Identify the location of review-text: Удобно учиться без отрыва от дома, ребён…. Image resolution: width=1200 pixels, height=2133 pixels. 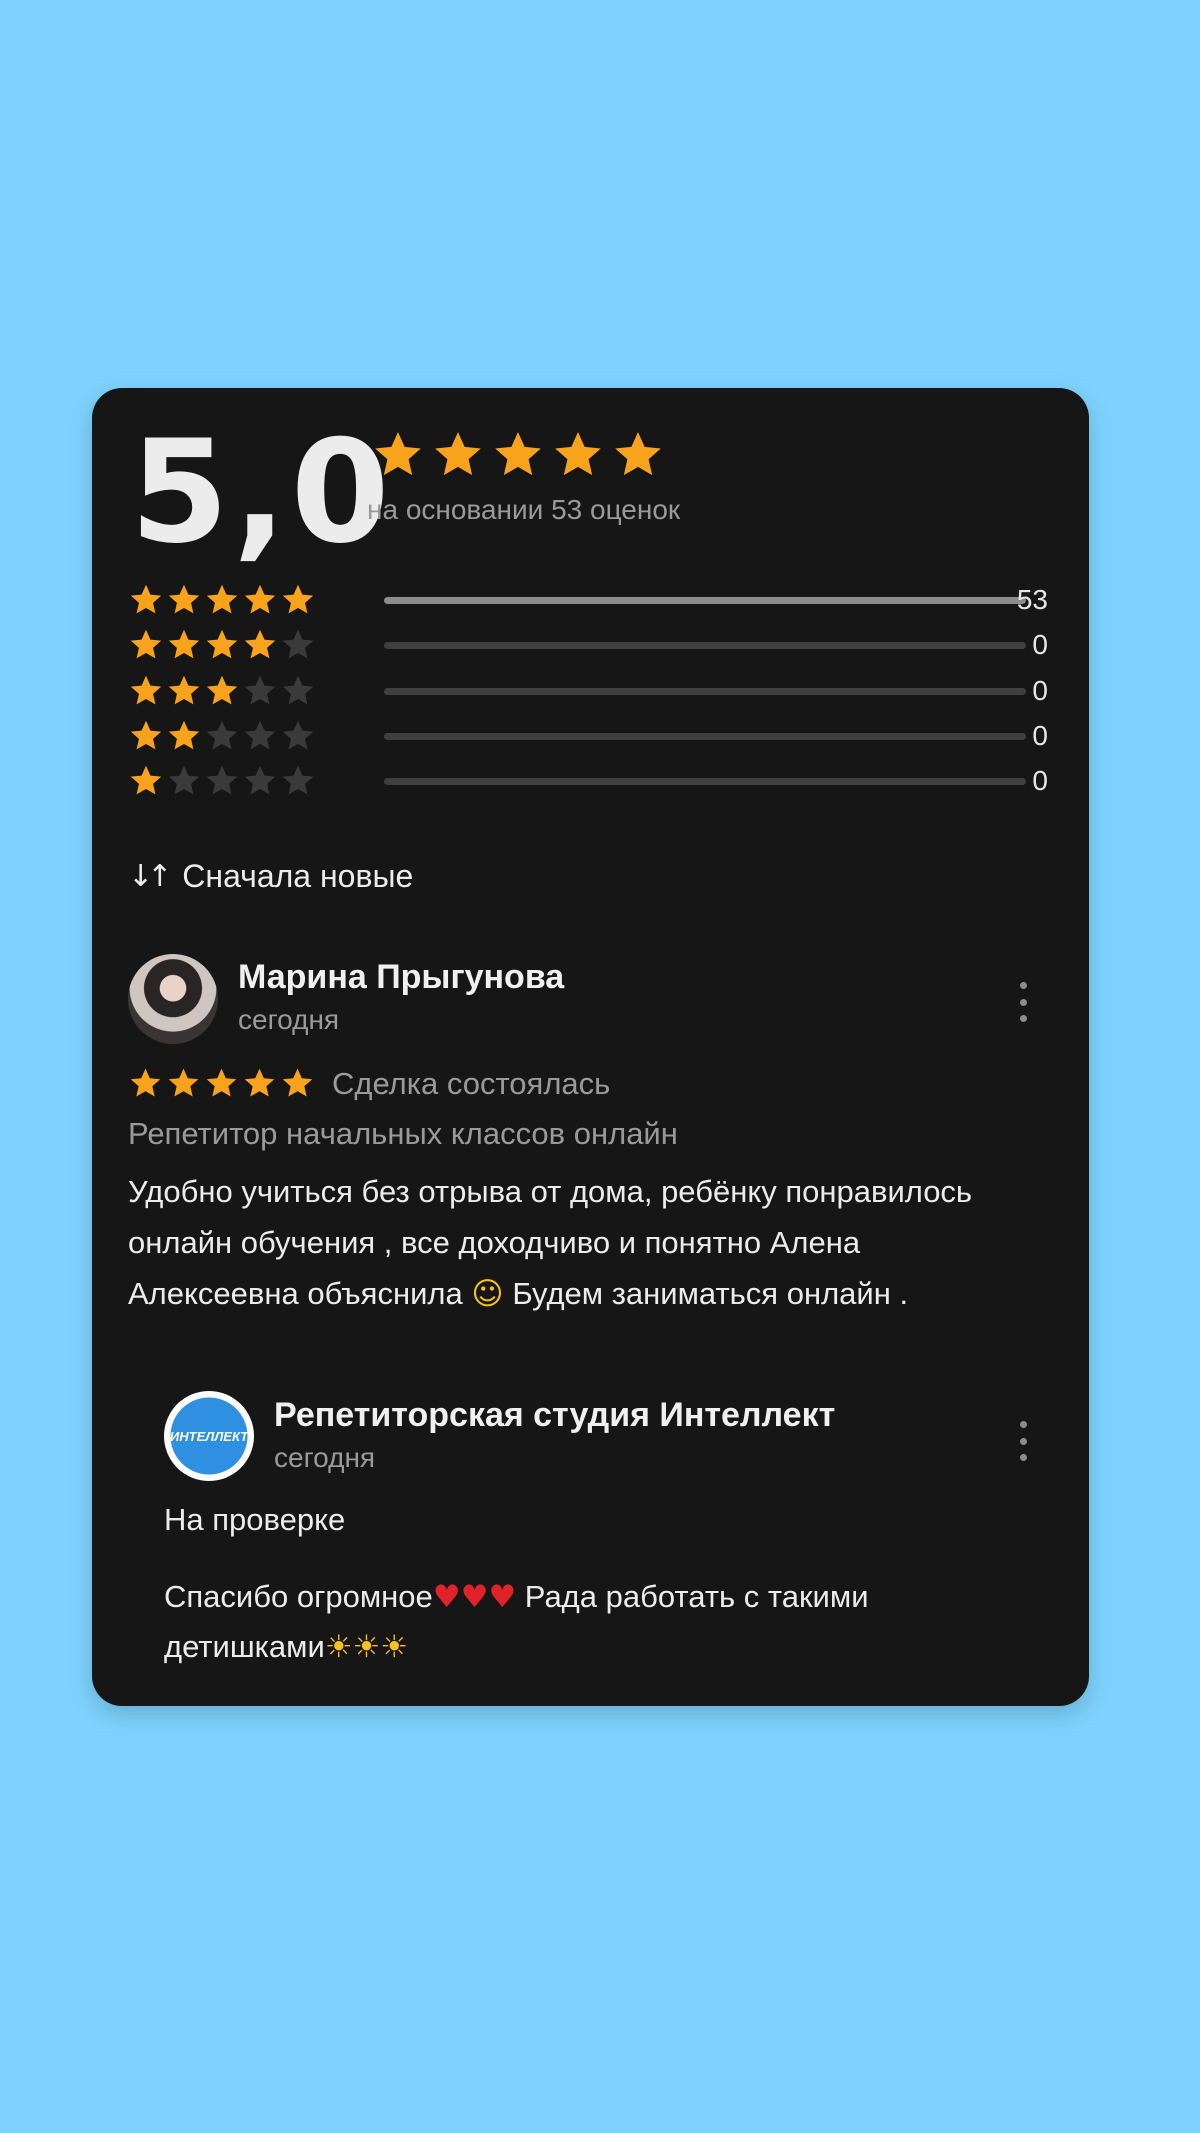
(568, 1243).